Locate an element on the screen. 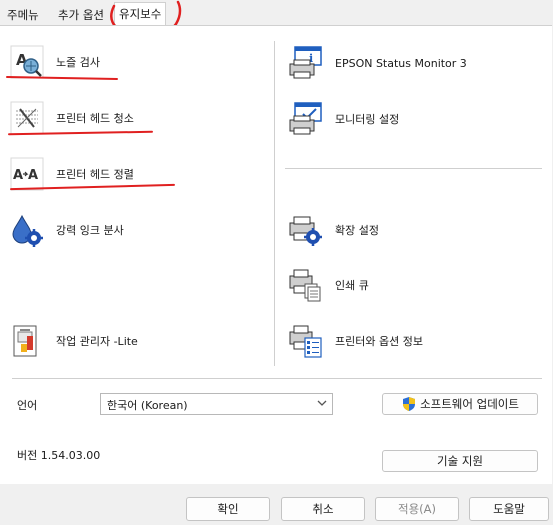 This screenshot has height=525, width=553. head-cleaning-icon is located at coordinates (27, 118).